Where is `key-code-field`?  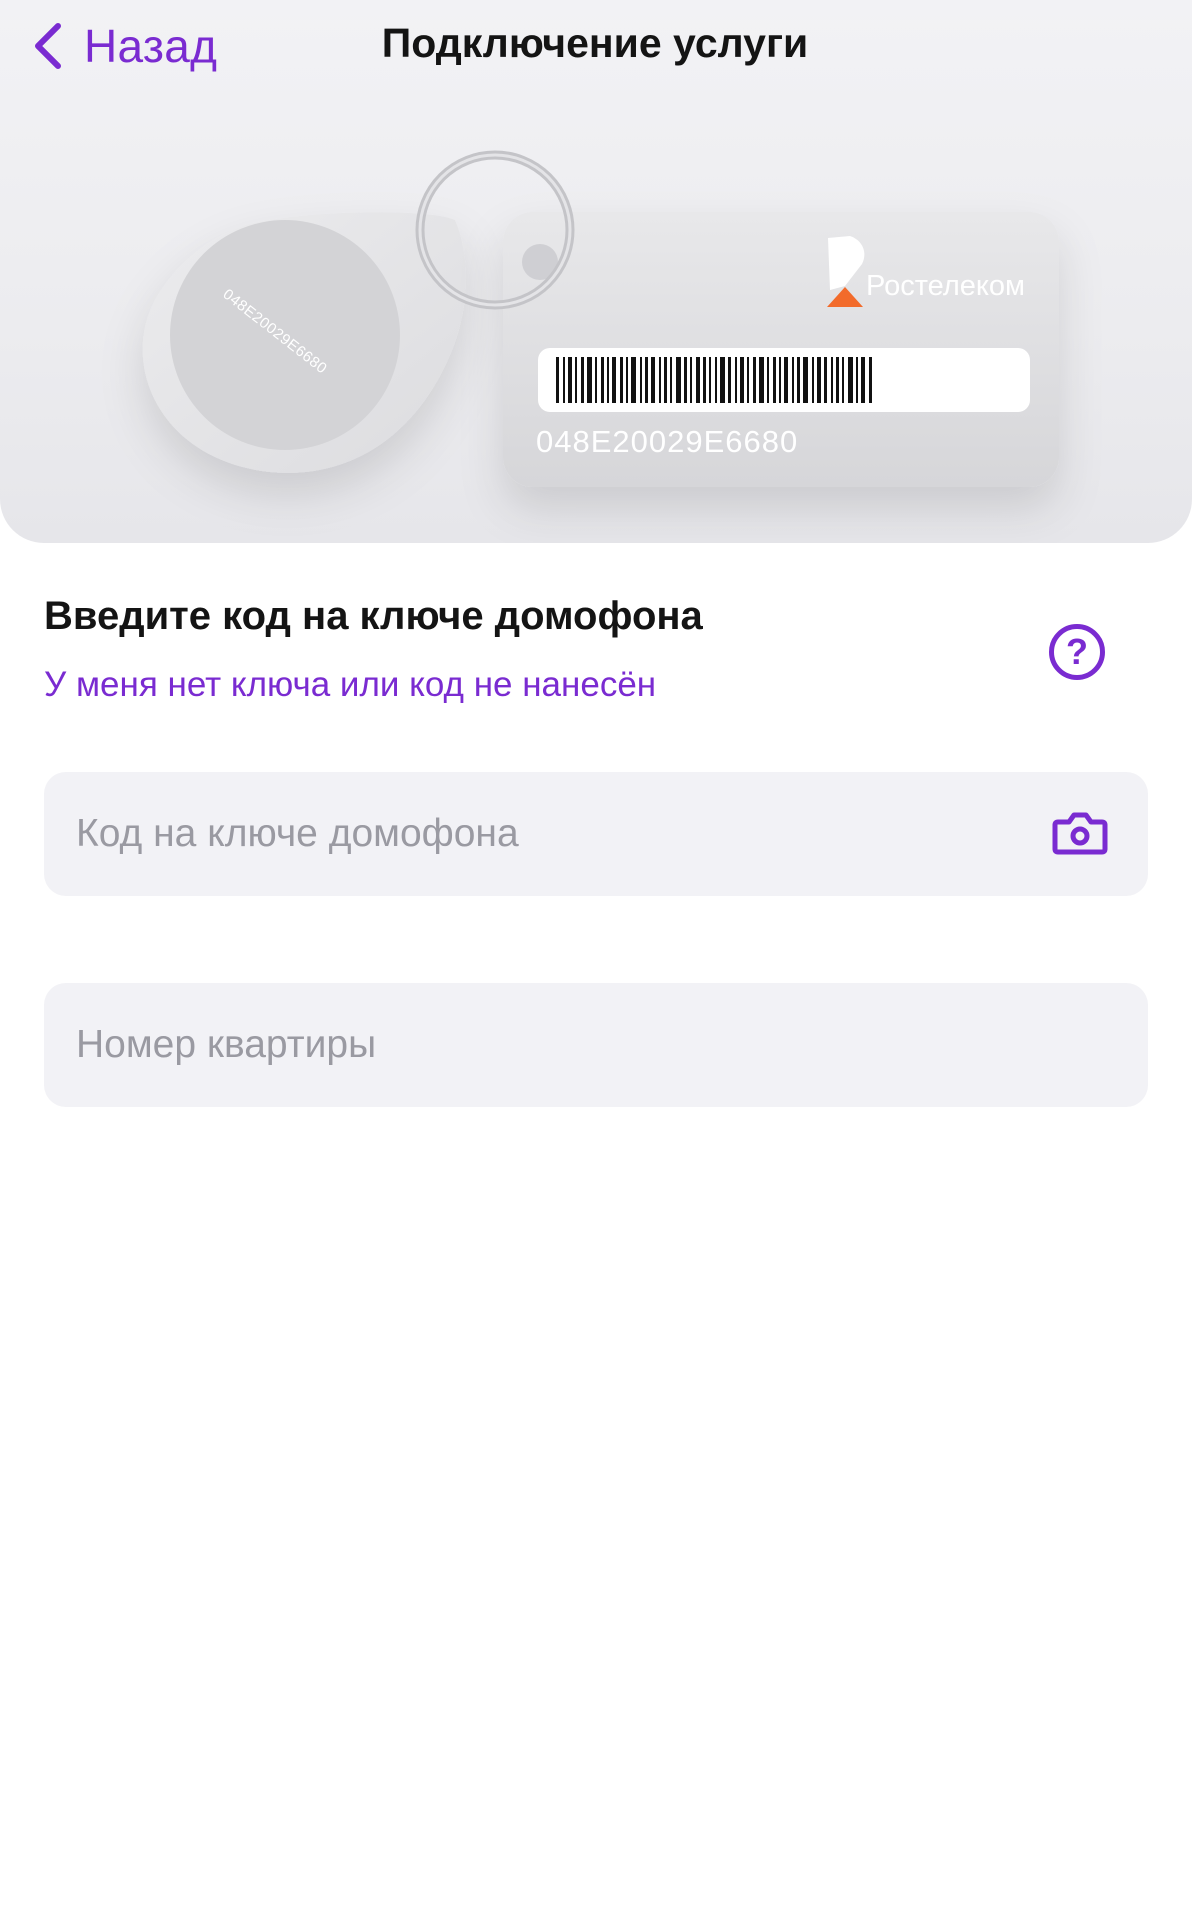
key-code-field is located at coordinates (596, 834).